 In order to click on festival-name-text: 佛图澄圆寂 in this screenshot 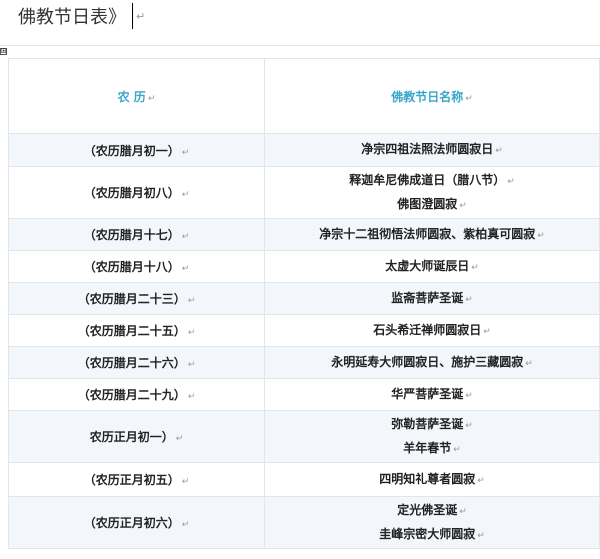, I will do `click(427, 203)`.